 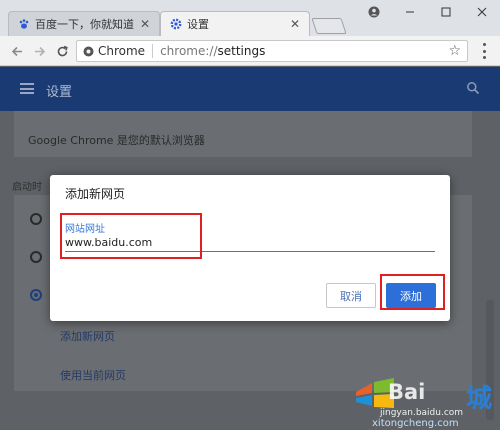 What do you see at coordinates (479, 399) in the screenshot?
I see `site-watermark-char: 城` at bounding box center [479, 399].